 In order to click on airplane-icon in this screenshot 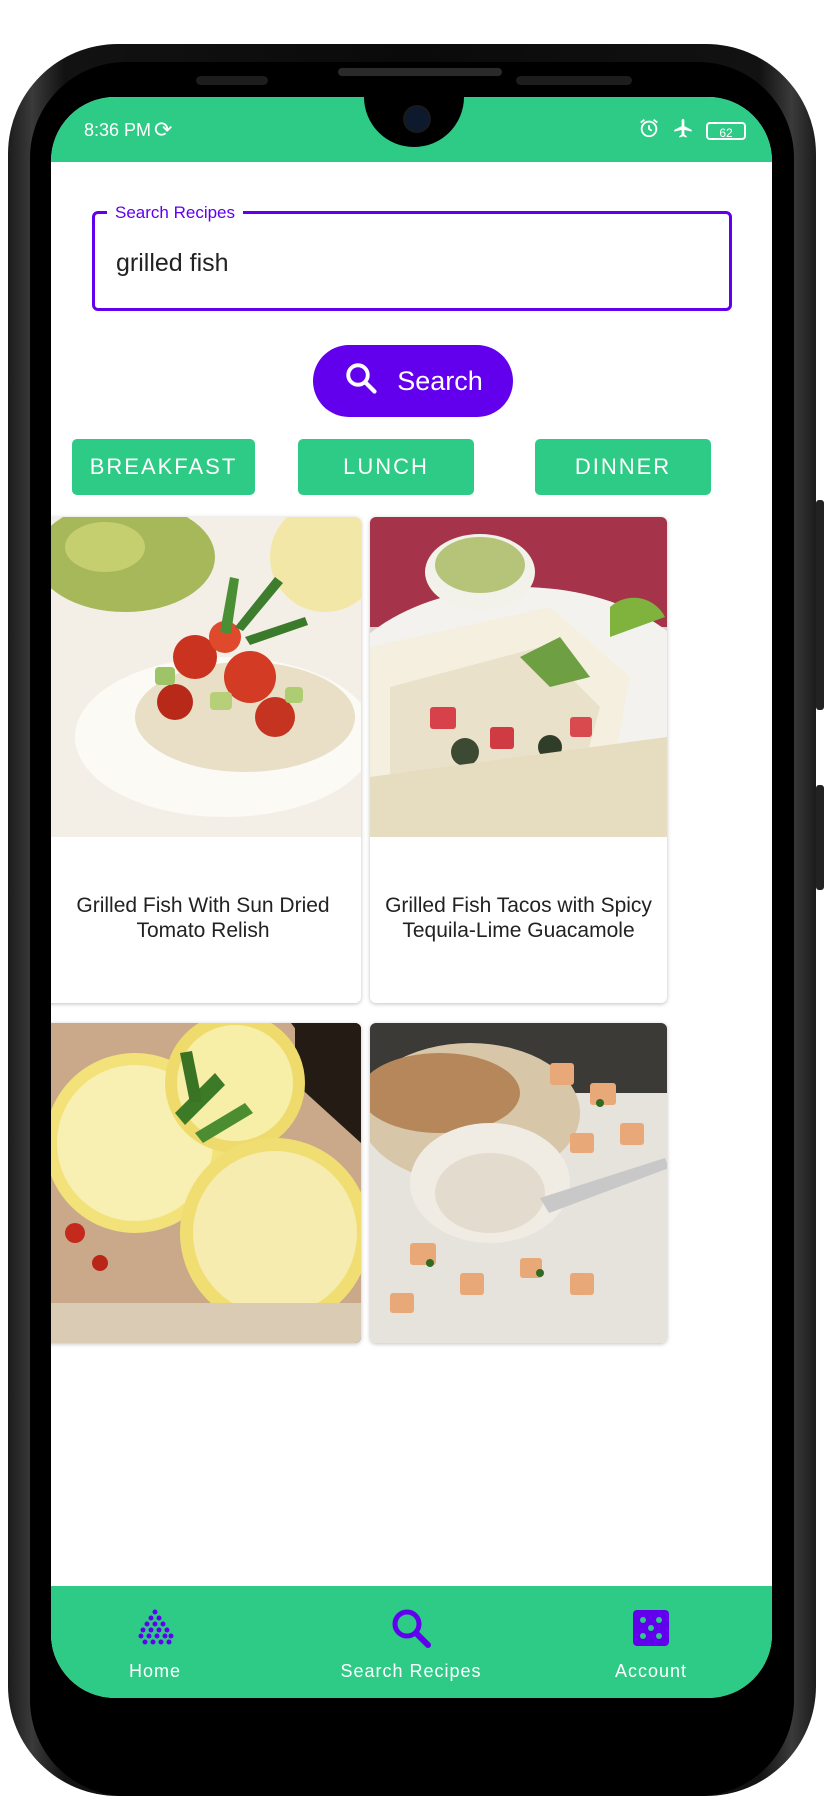, I will do `click(683, 130)`.